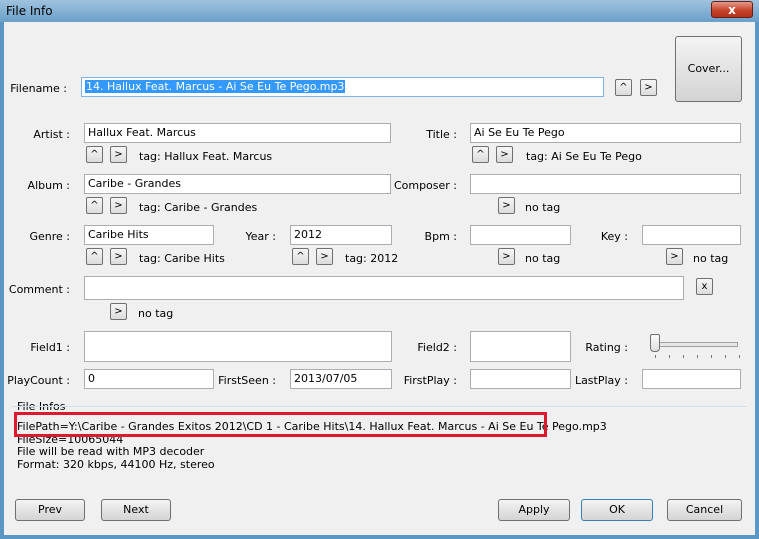 The height and width of the screenshot is (539, 759). What do you see at coordinates (261, 236) in the screenshot?
I see `year-label: Year :` at bounding box center [261, 236].